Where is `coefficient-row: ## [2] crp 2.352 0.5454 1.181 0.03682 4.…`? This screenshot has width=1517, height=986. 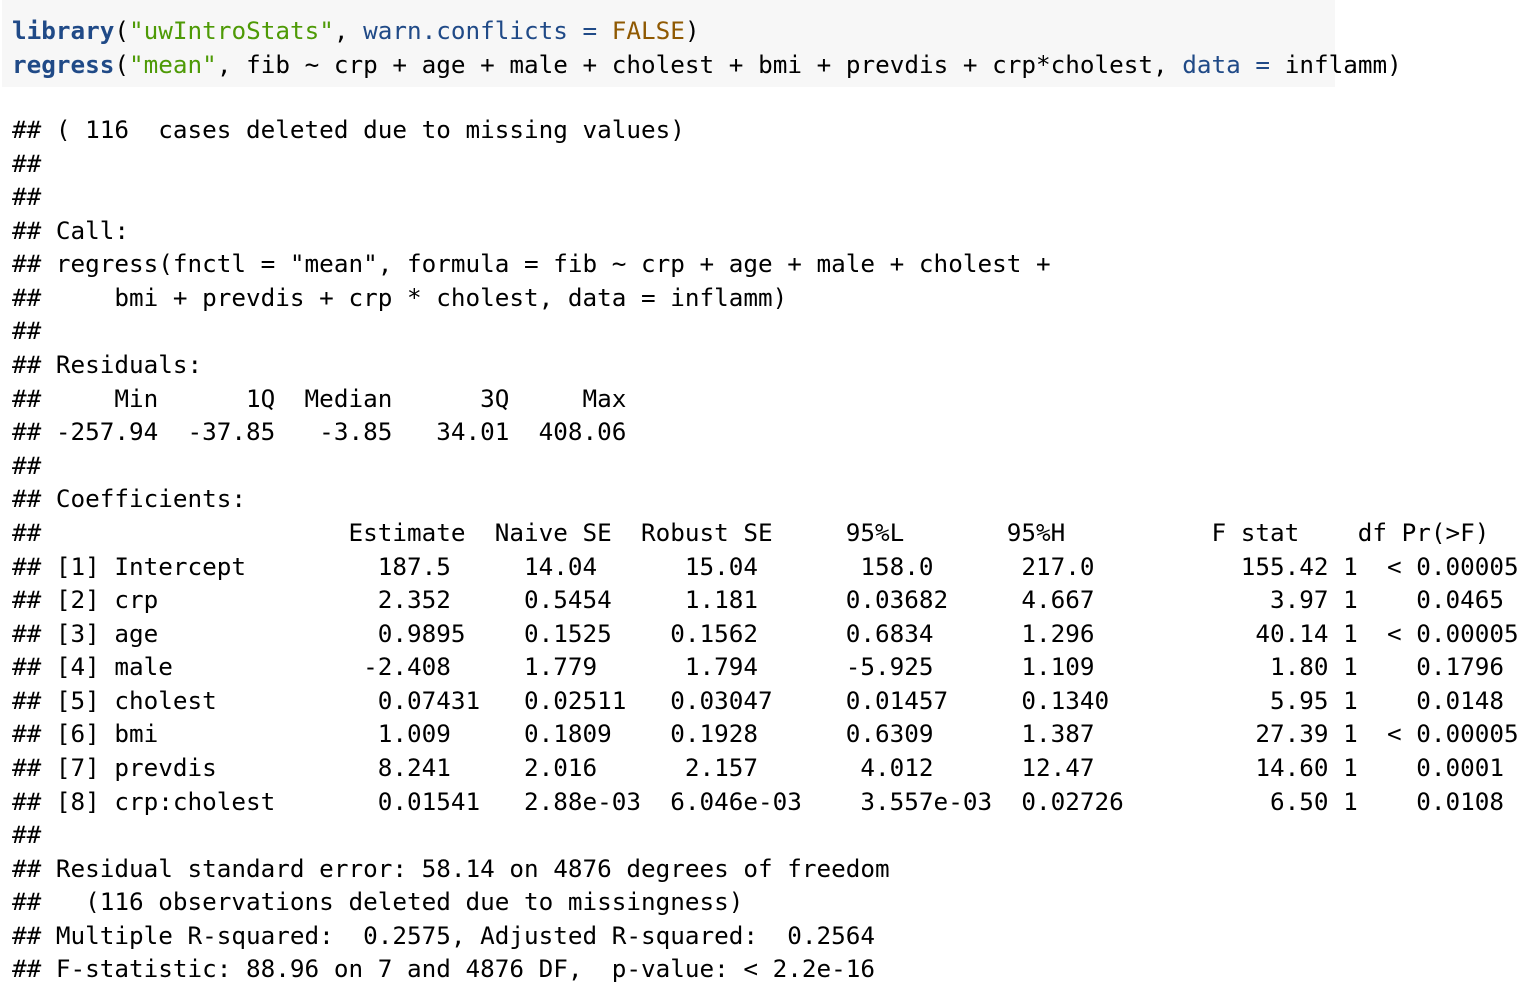 coefficient-row: ## [2] crp 2.352 0.5454 1.181 0.03682 4.… is located at coordinates (758, 599).